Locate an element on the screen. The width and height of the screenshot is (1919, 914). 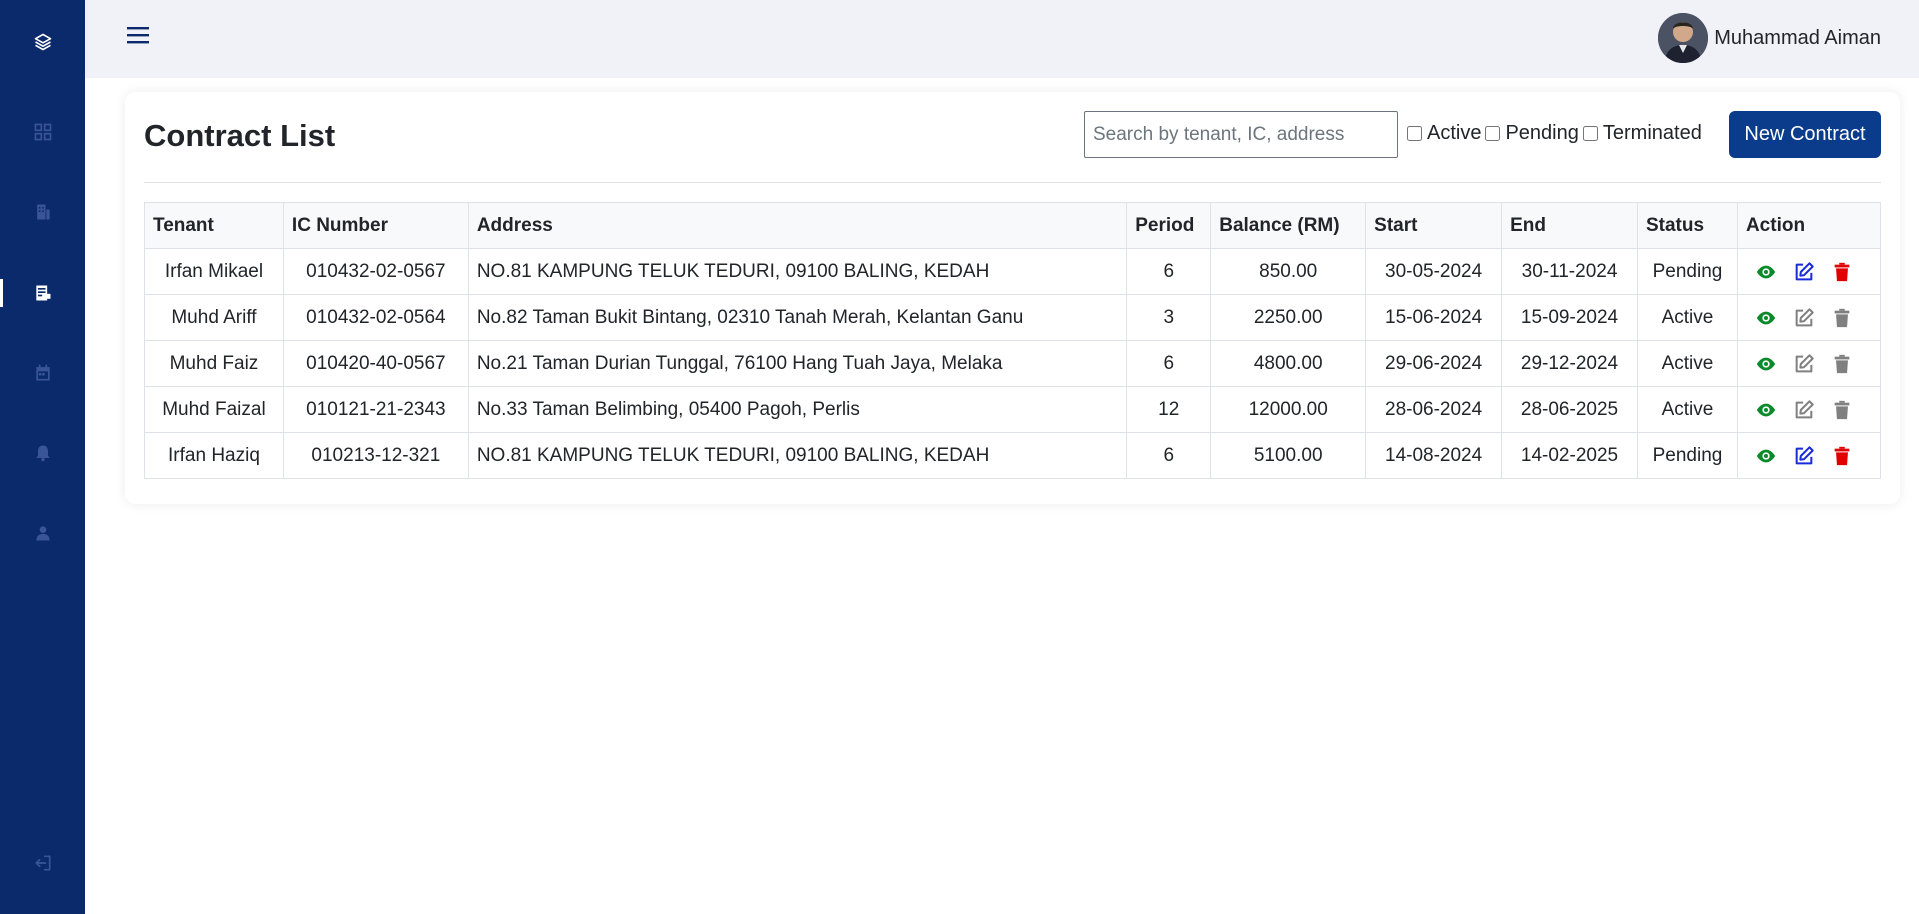
sidebar-item-notifications is located at coordinates (42, 453).